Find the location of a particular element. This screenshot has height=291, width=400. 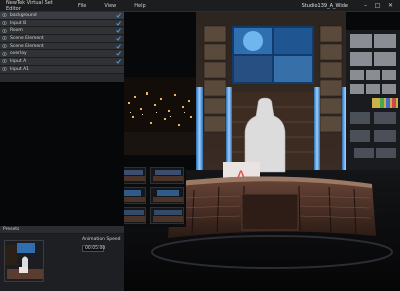

menu-file: File is located at coordinates (82, 6).